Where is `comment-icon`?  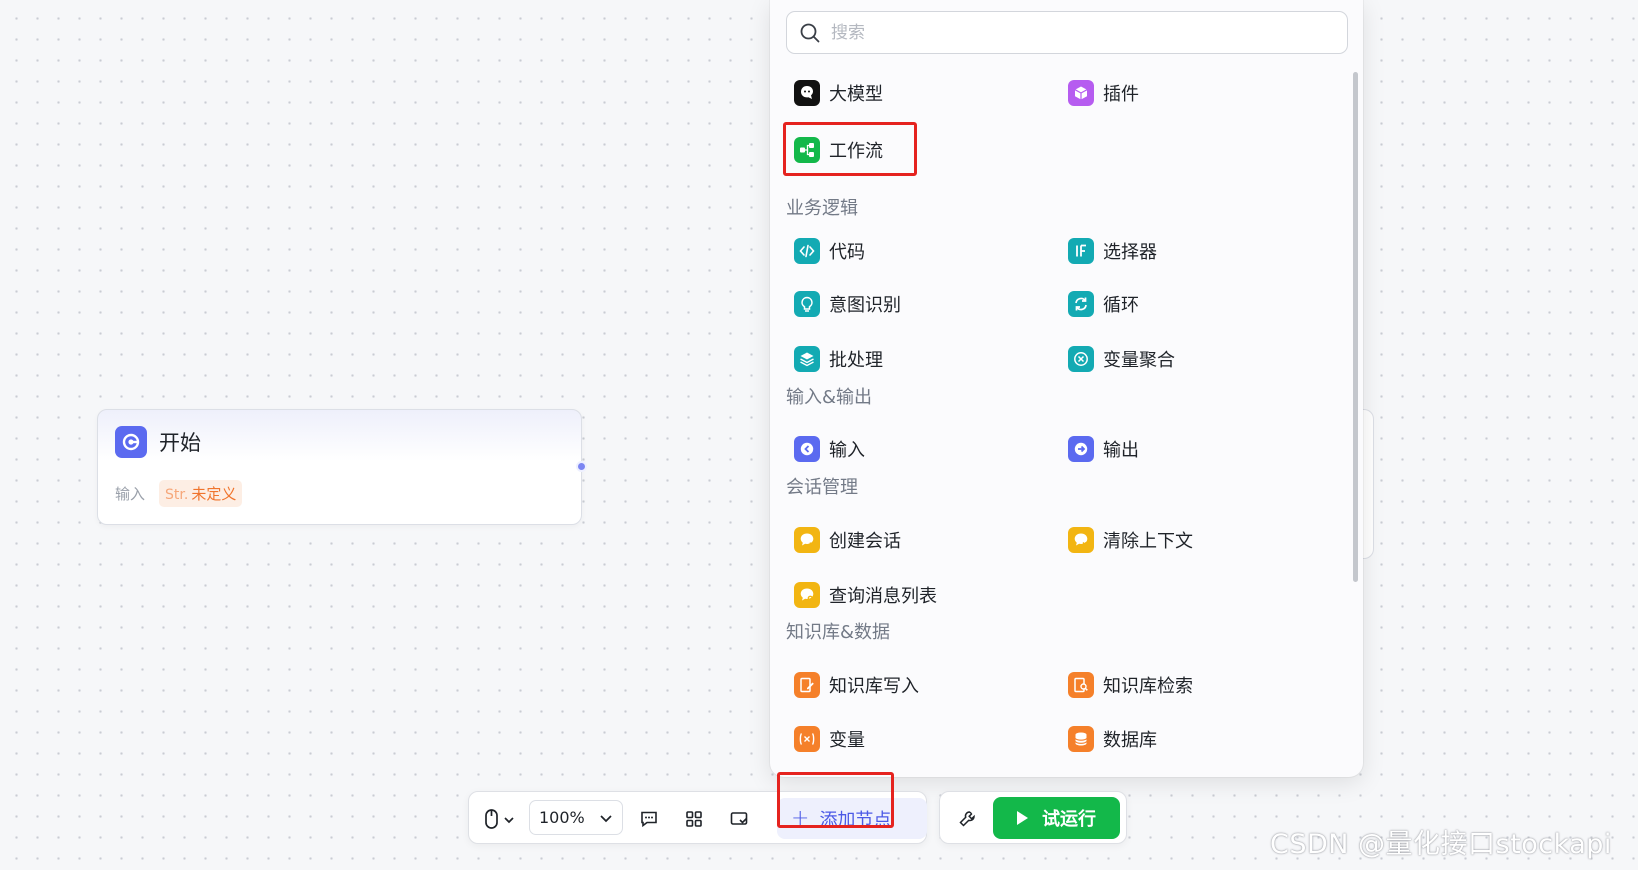 comment-icon is located at coordinates (649, 819).